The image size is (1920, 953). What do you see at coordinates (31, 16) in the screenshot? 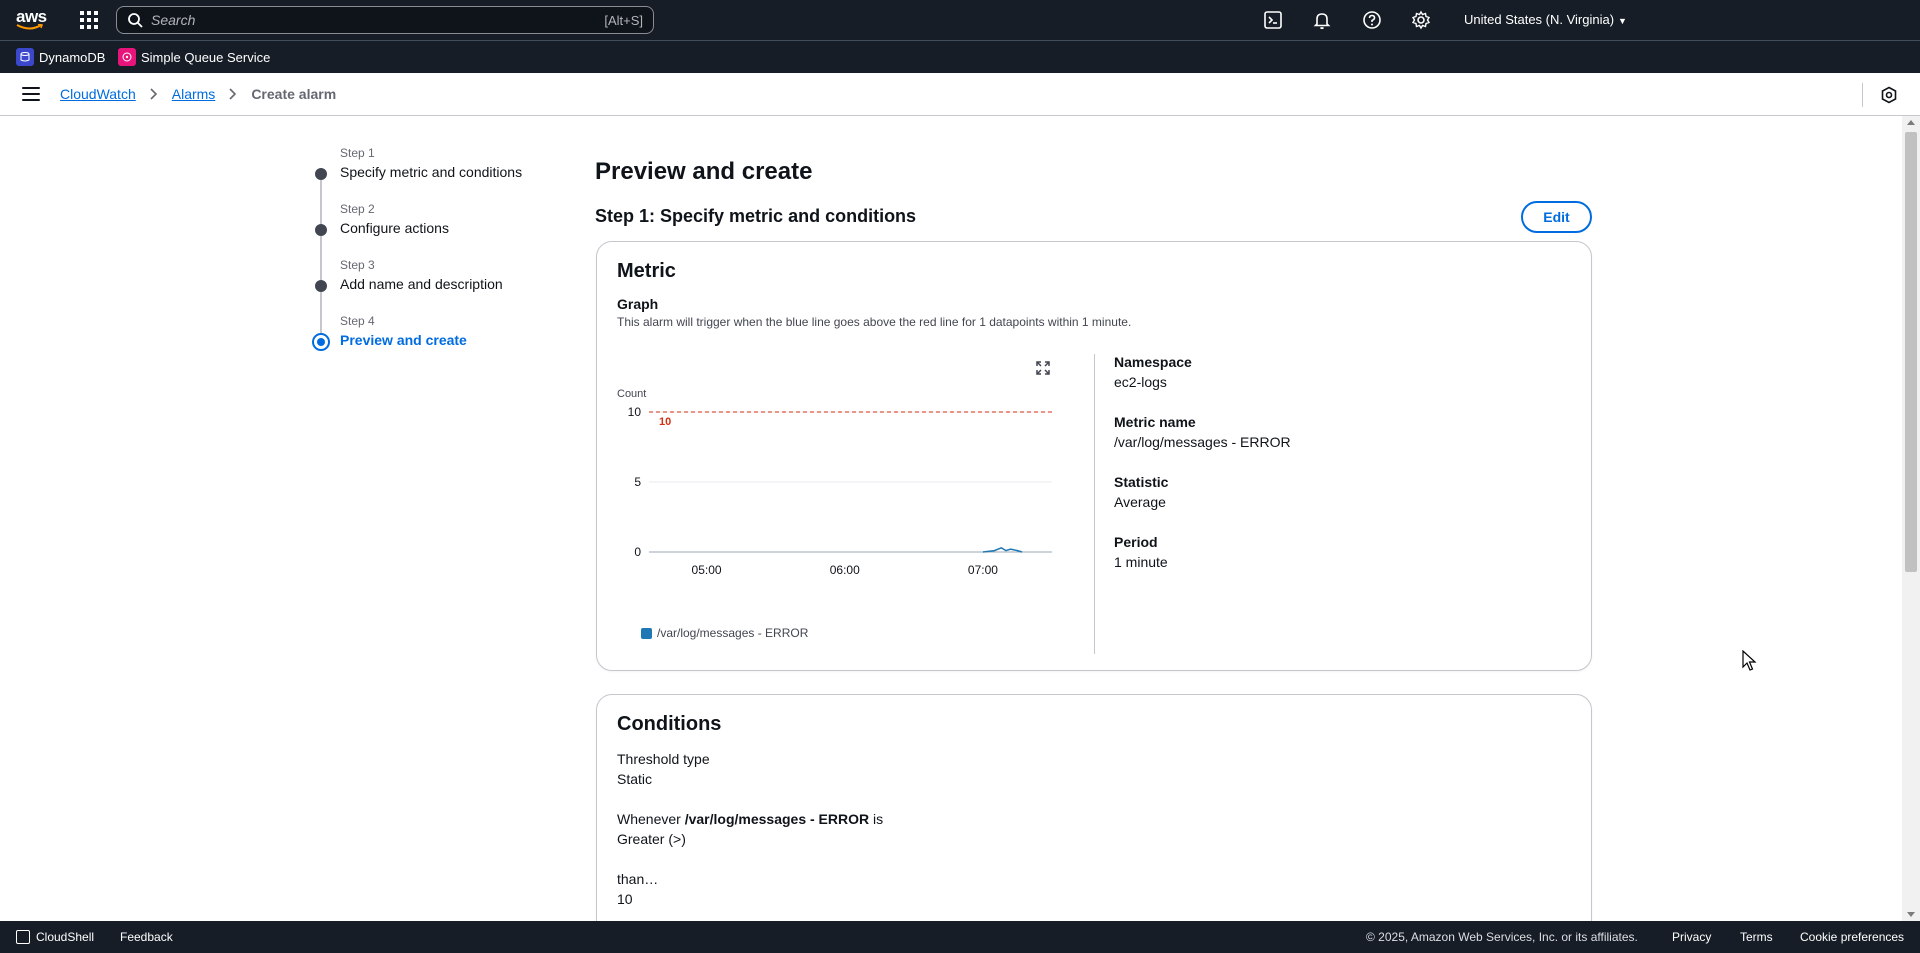
I see `aws-logo-text: aws` at bounding box center [31, 16].